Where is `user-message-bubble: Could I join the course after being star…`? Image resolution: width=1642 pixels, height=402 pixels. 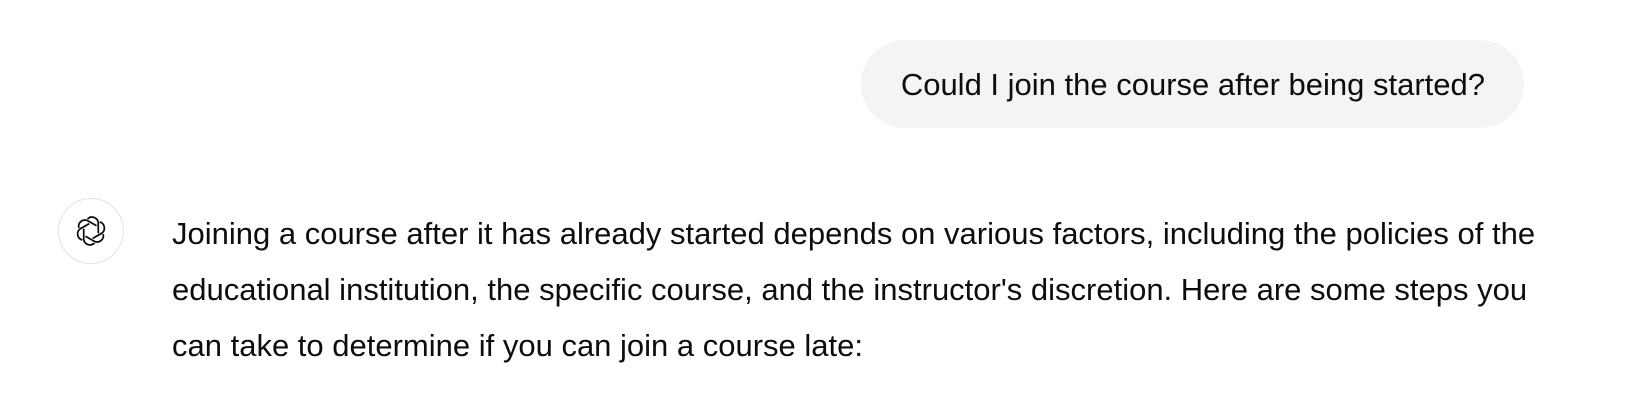
user-message-bubble: Could I join the course after being star… is located at coordinates (1192, 84).